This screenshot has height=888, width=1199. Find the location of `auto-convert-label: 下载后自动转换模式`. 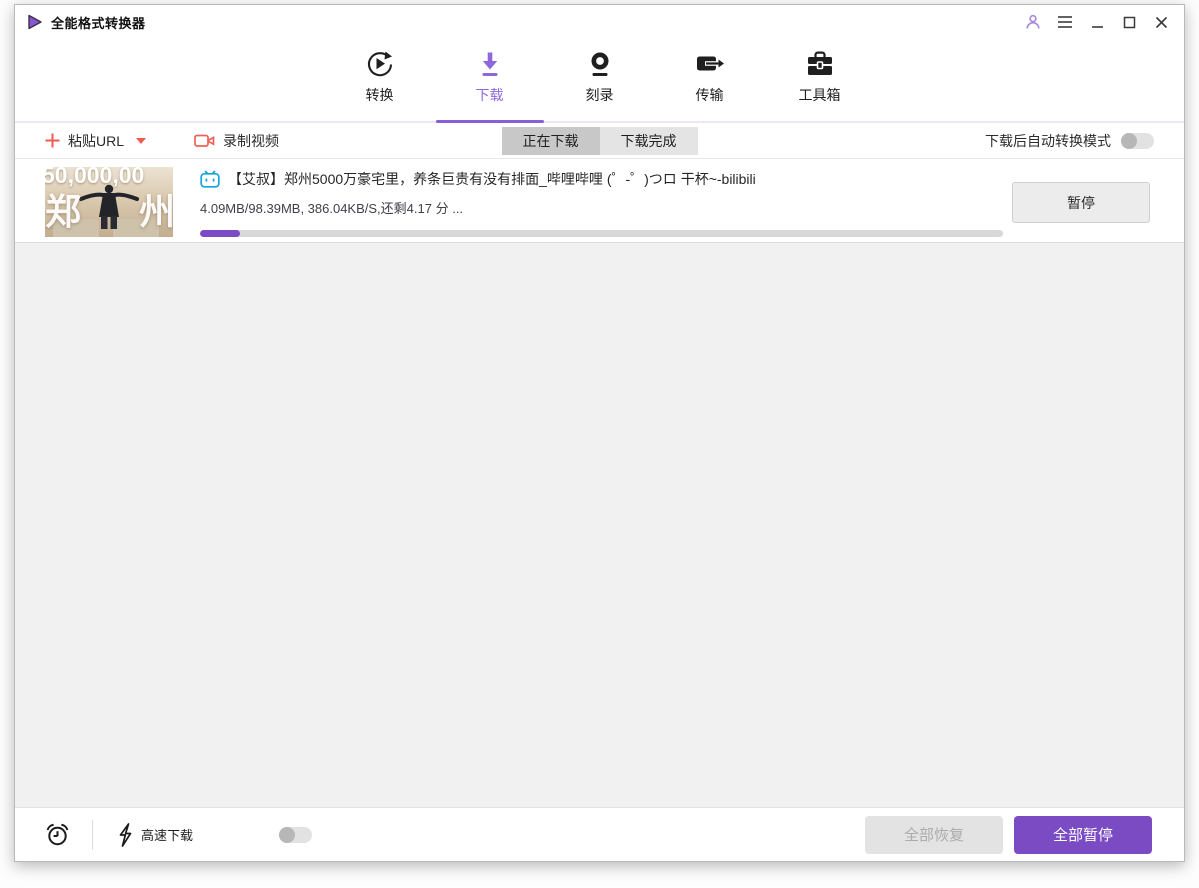

auto-convert-label: 下载后自动转换模式 is located at coordinates (1048, 140).